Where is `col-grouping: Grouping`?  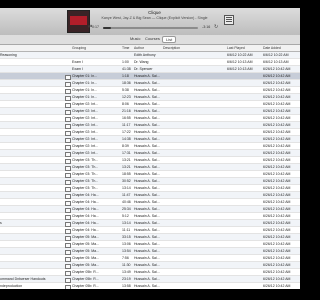 col-grouping: Grouping is located at coordinates (79, 48).